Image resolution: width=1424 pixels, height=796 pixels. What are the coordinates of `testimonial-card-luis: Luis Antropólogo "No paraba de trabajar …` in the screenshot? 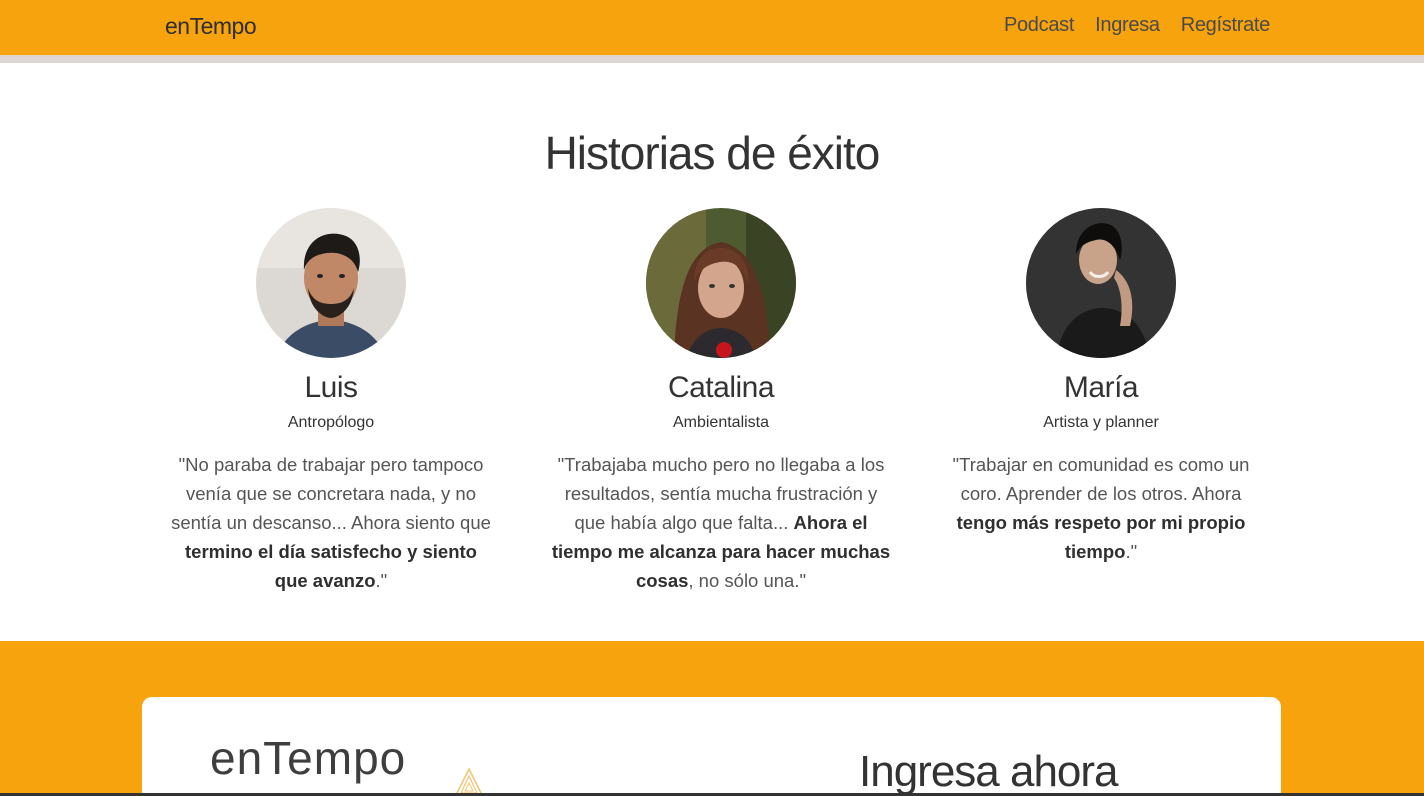 It's located at (331, 401).